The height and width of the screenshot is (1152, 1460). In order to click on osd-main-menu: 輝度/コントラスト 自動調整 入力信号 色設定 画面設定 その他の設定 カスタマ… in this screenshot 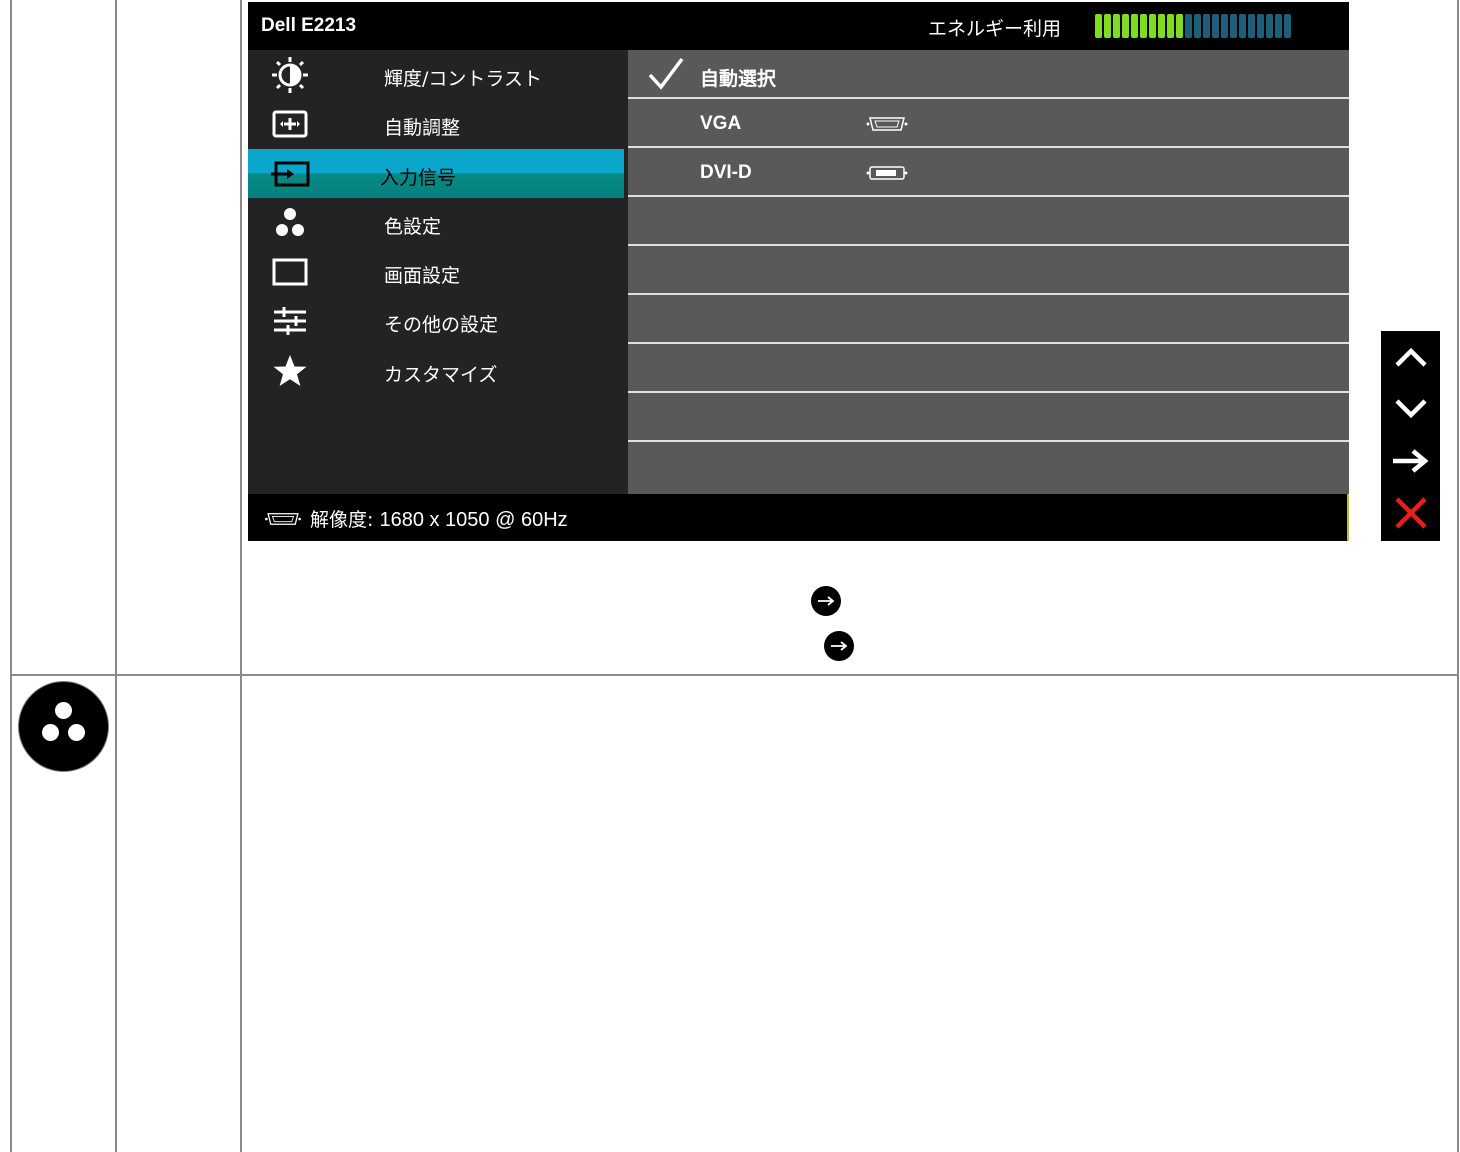, I will do `click(437, 272)`.